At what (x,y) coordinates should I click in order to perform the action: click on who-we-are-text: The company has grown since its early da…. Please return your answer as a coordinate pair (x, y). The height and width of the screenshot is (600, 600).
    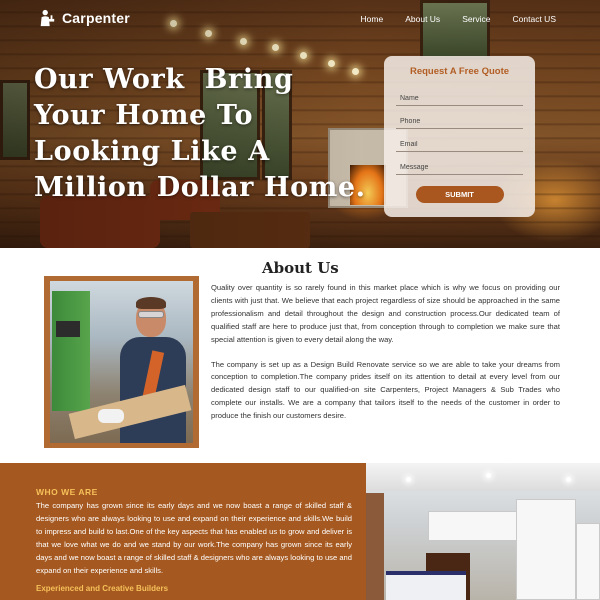
    Looking at the image, I should click on (194, 538).